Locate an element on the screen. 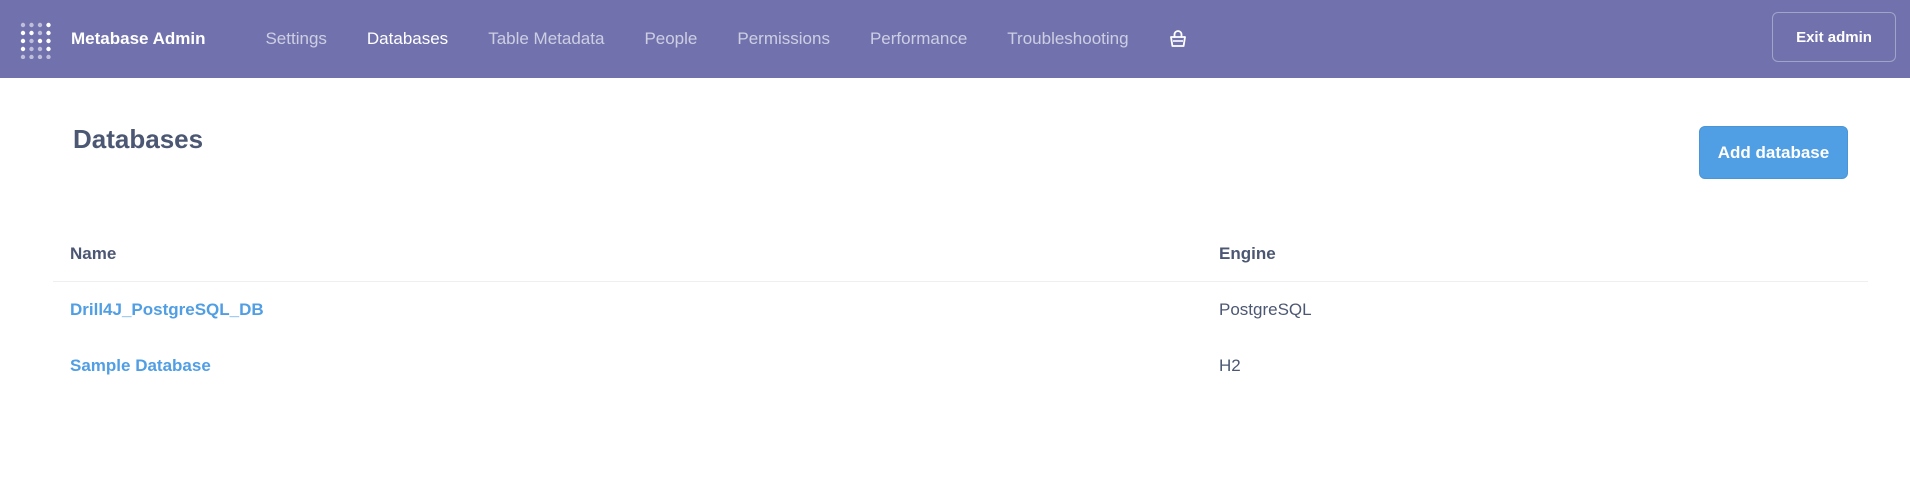  page-title: Databases is located at coordinates (138, 139).